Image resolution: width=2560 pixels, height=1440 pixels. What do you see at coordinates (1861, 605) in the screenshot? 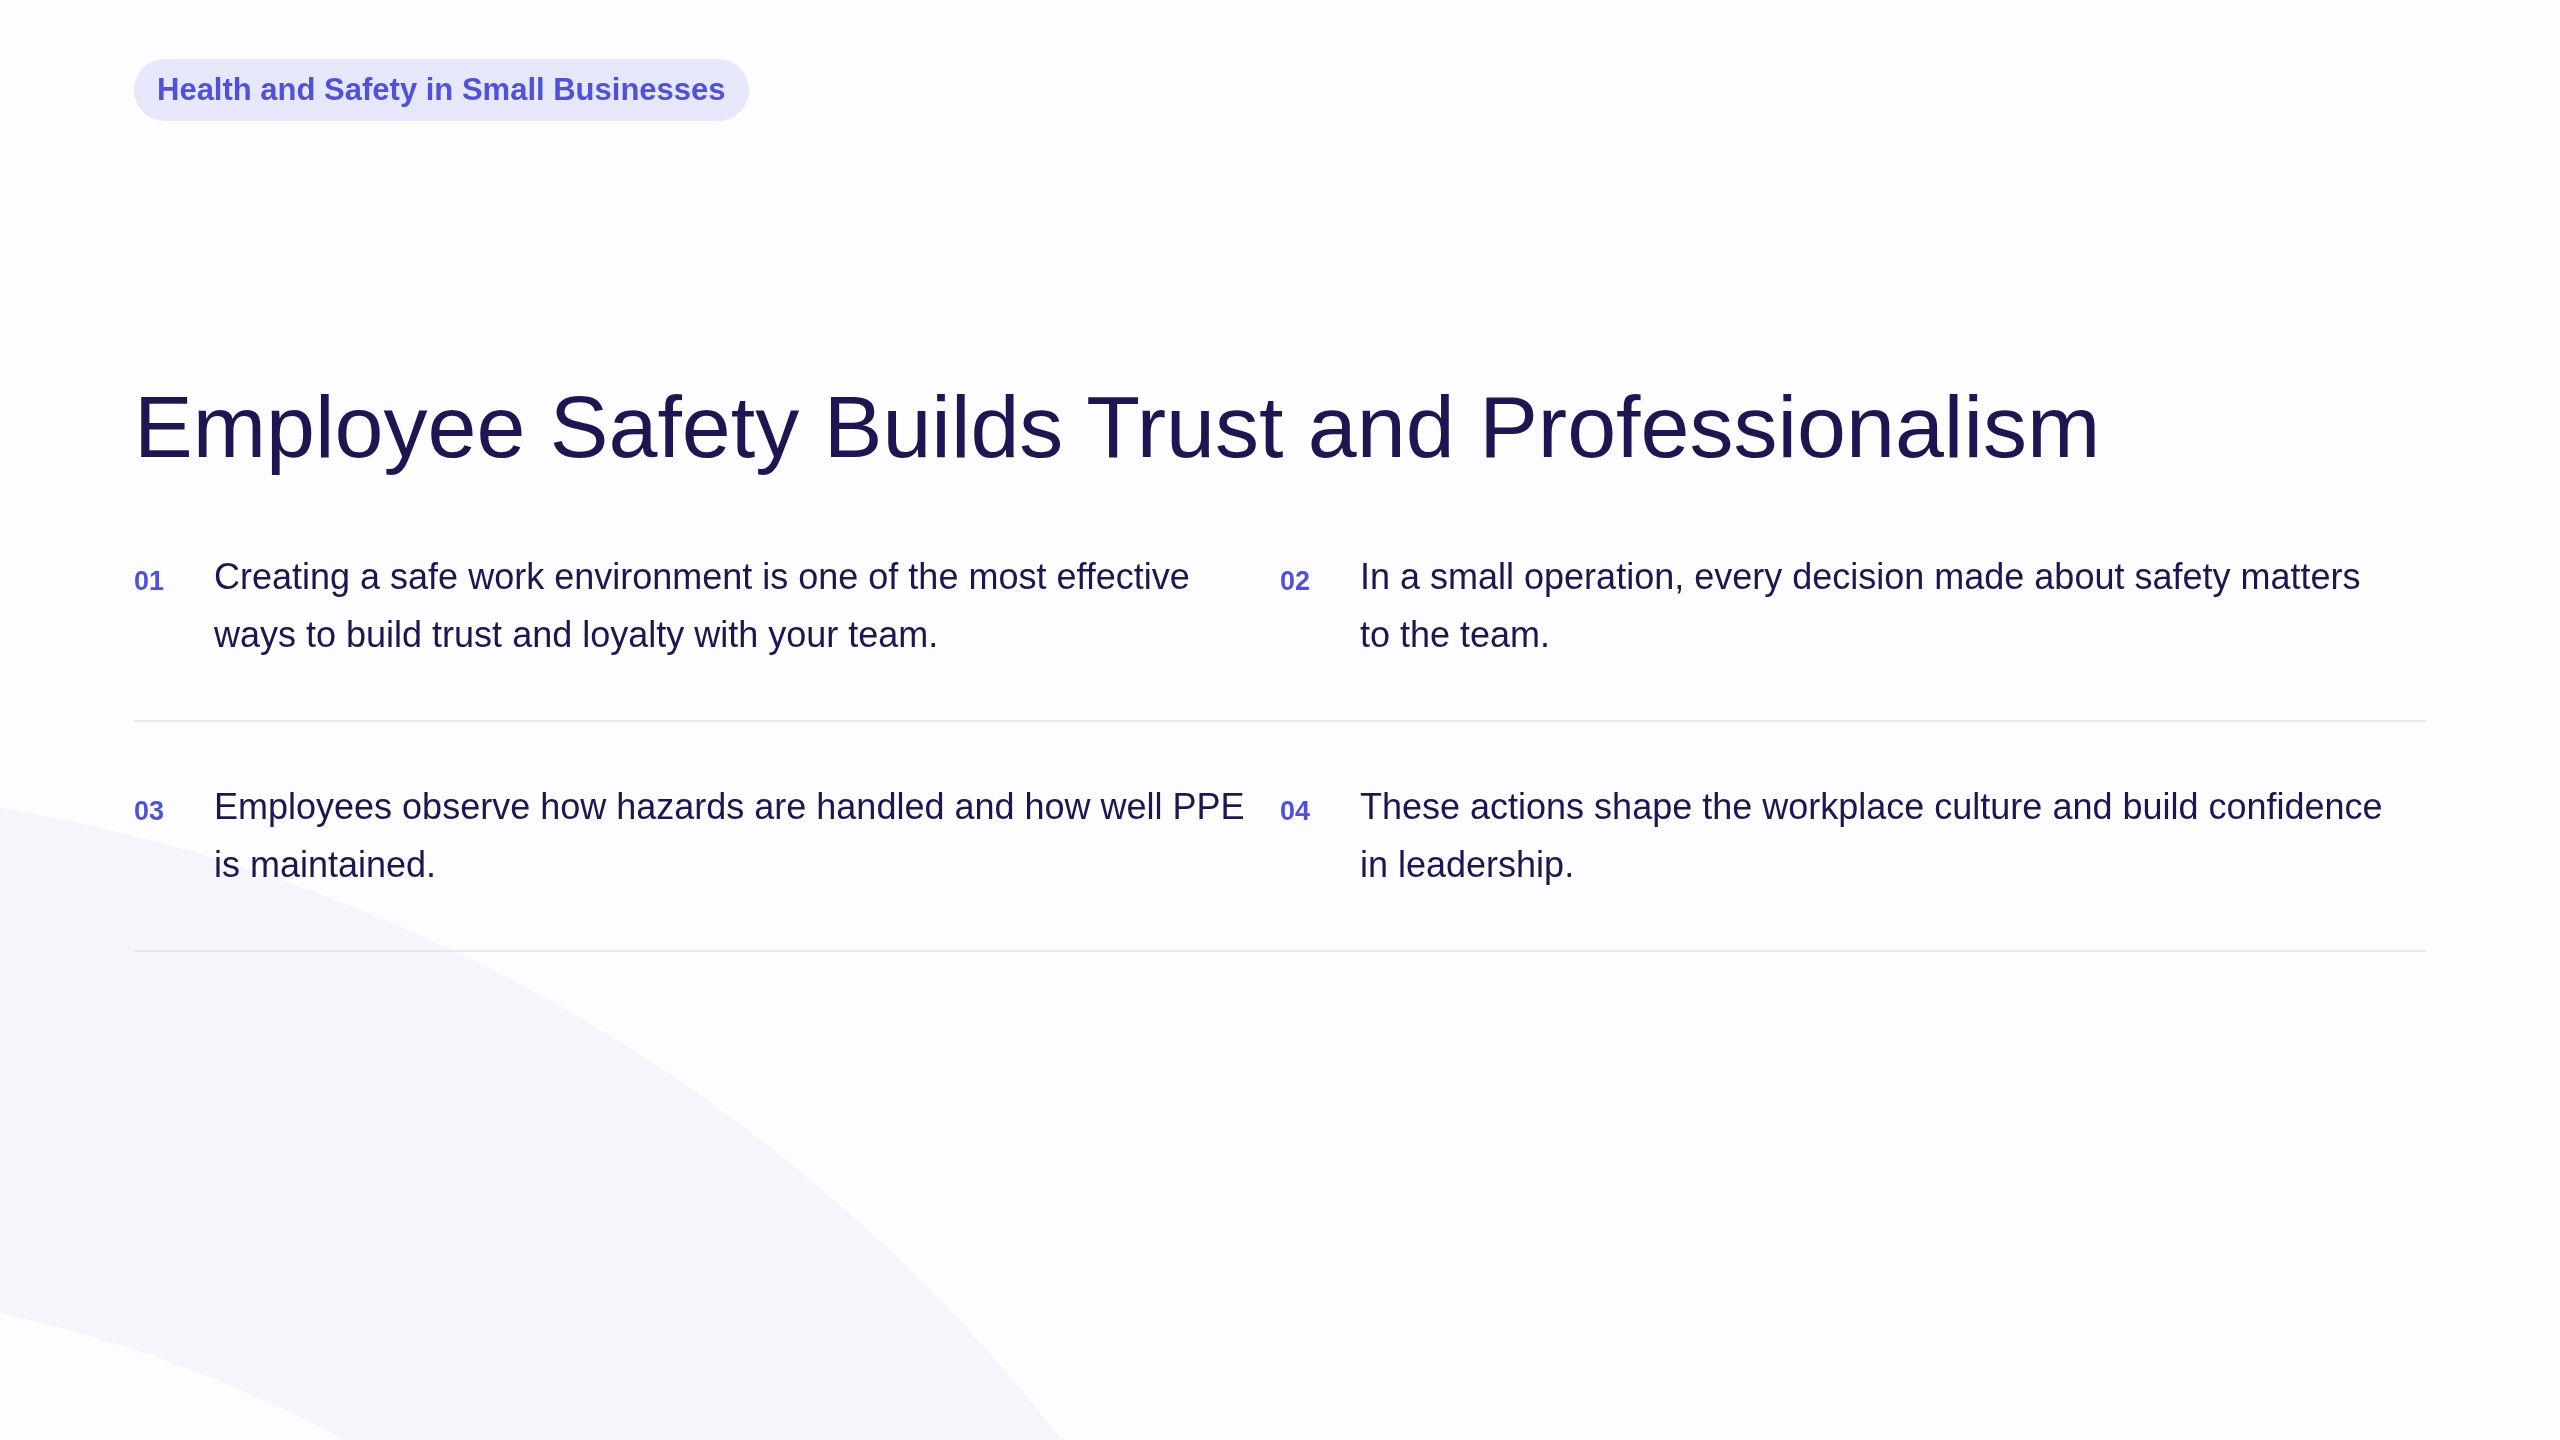
I see `item-text: In a small operation, every decision made about safety matters to the team.` at bounding box center [1861, 605].